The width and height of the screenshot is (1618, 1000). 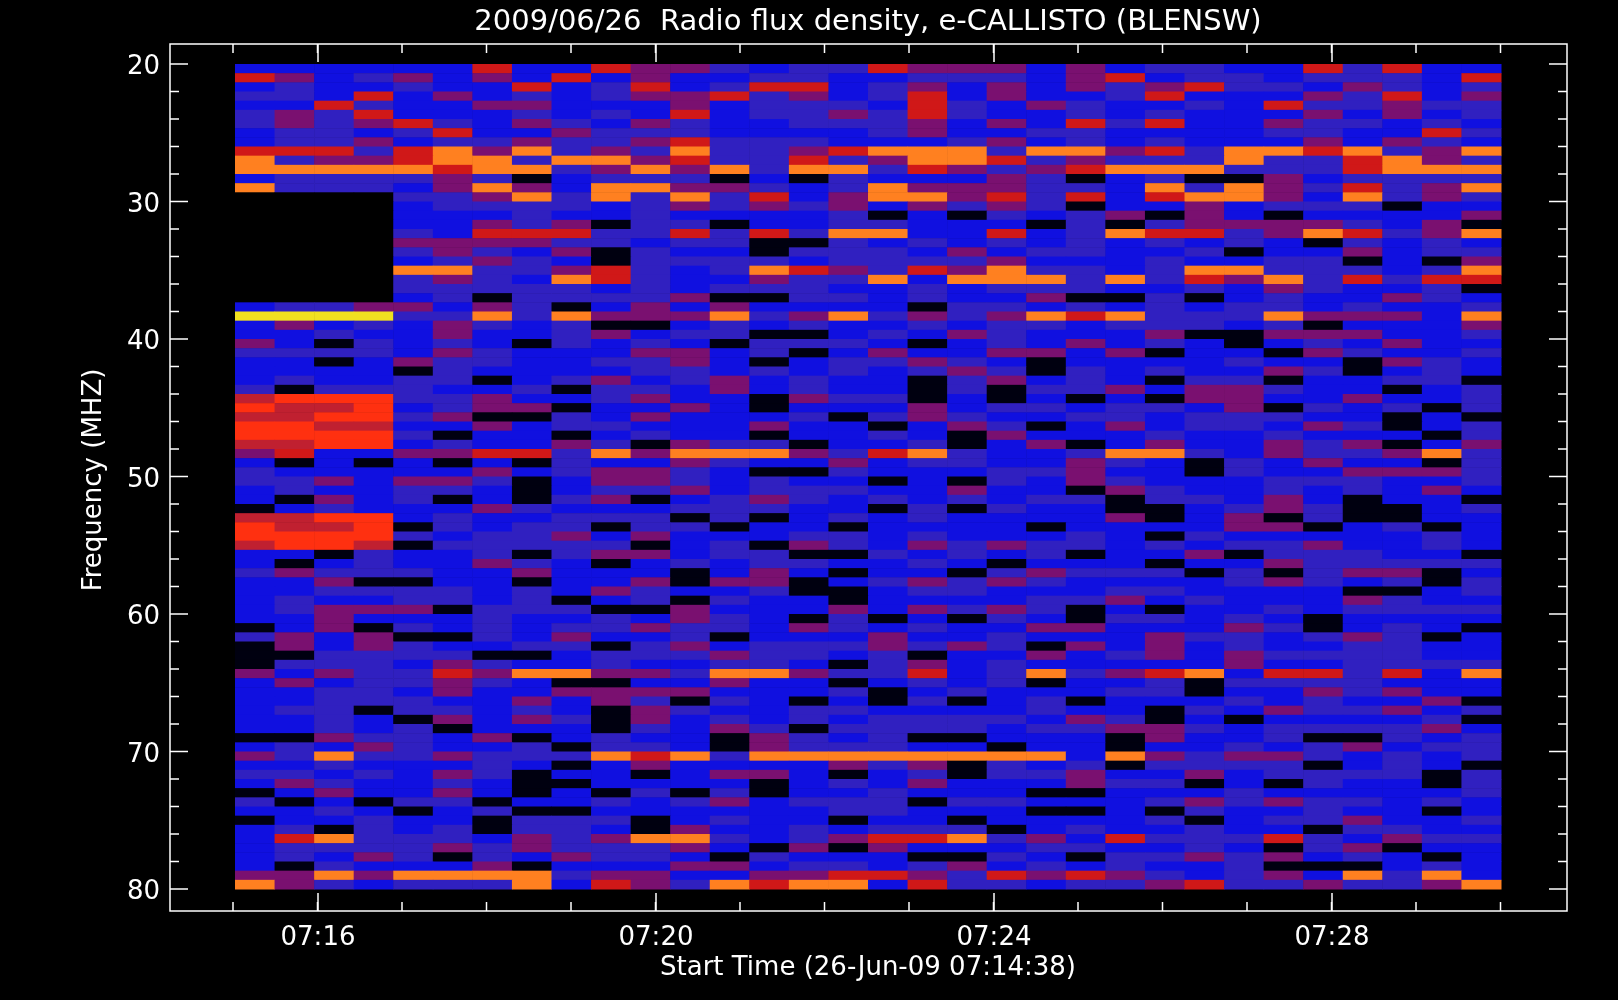 What do you see at coordinates (868, 966) in the screenshot?
I see `axis-label: Start Time (26-Jun-09 07:14:38)` at bounding box center [868, 966].